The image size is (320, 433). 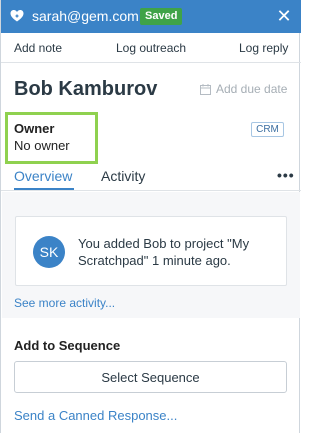 I want to click on tab-bar: Overview Activity •••, so click(x=151, y=177).